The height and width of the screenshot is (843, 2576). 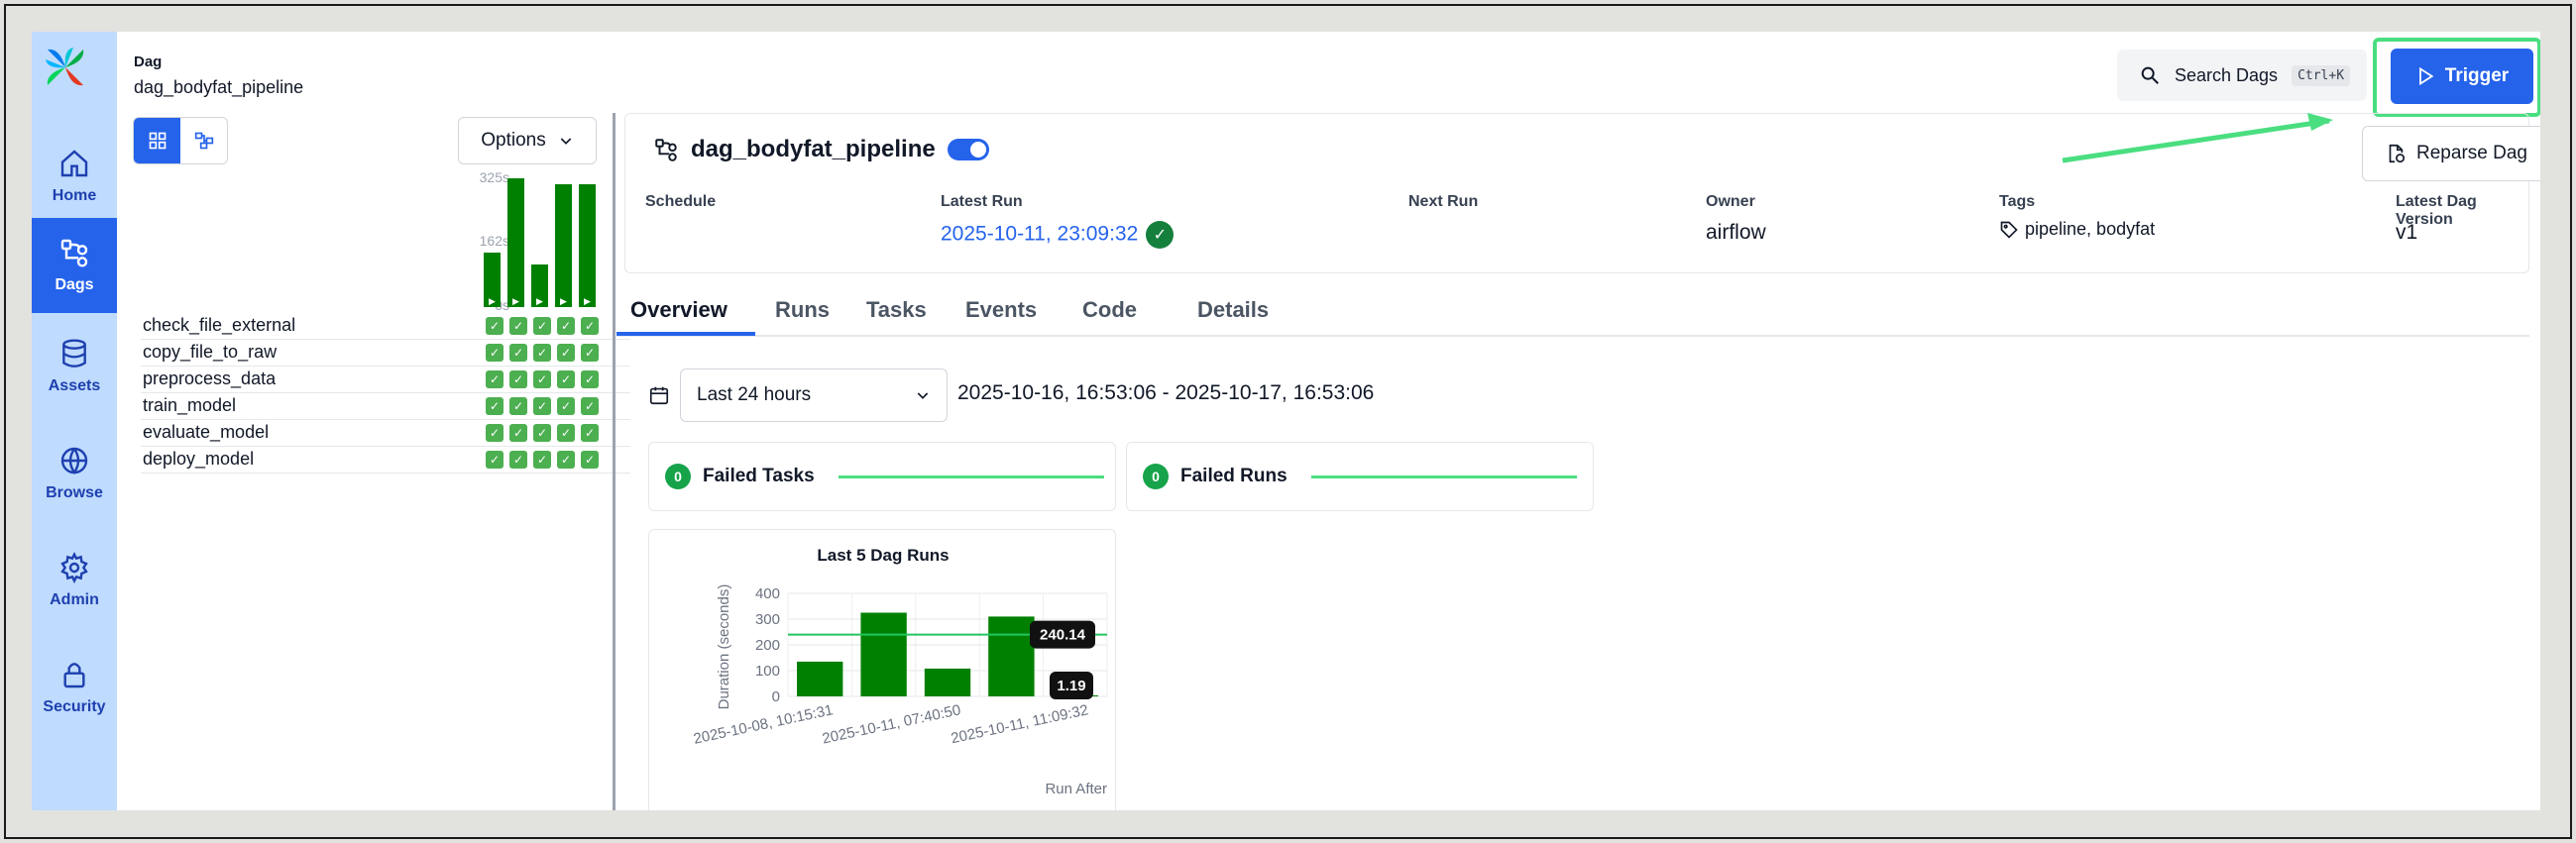 I want to click on latest-run-value: 2025-10-11, 23:09:32 ✓, so click(x=1058, y=235).